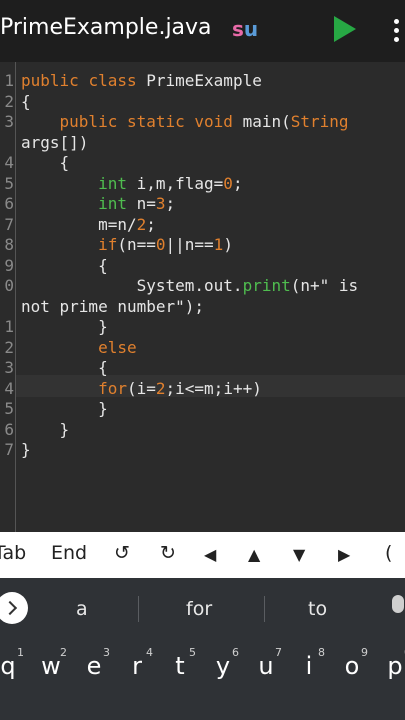 The image size is (405, 720). What do you see at coordinates (364, 652) in the screenshot?
I see `key-hint: 9` at bounding box center [364, 652].